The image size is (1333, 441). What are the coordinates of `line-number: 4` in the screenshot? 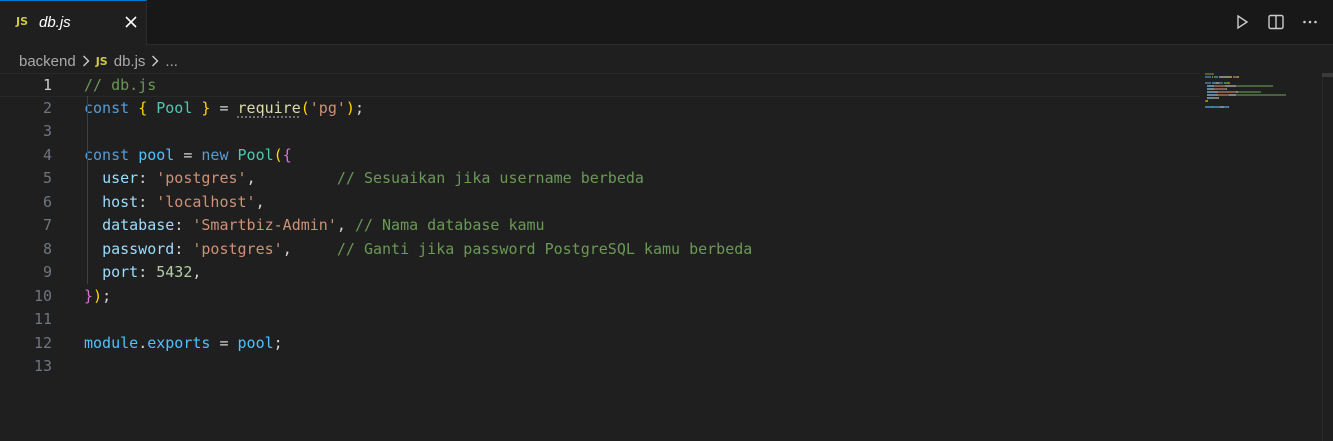 It's located at (47, 154).